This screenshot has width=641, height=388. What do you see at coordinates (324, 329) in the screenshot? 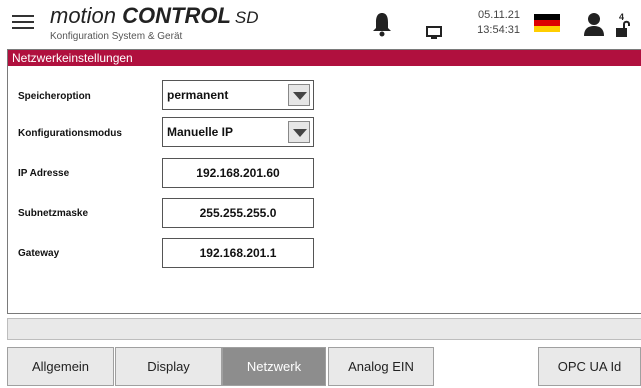
I see `status-bar` at bounding box center [324, 329].